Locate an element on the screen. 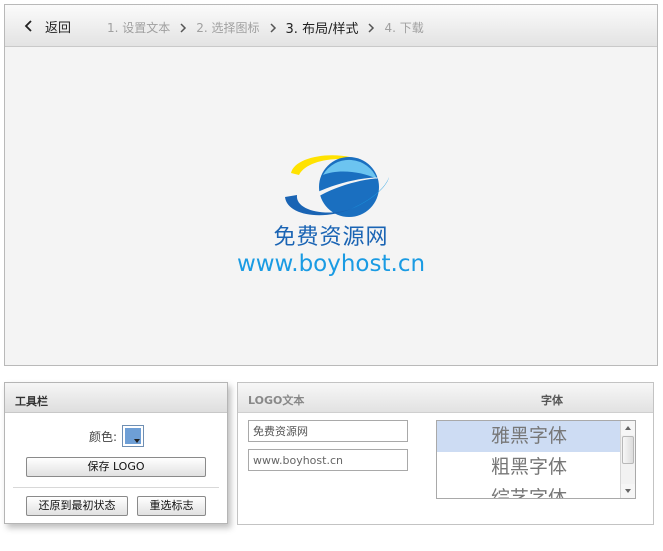  arrow-down-icon is located at coordinates (628, 491).